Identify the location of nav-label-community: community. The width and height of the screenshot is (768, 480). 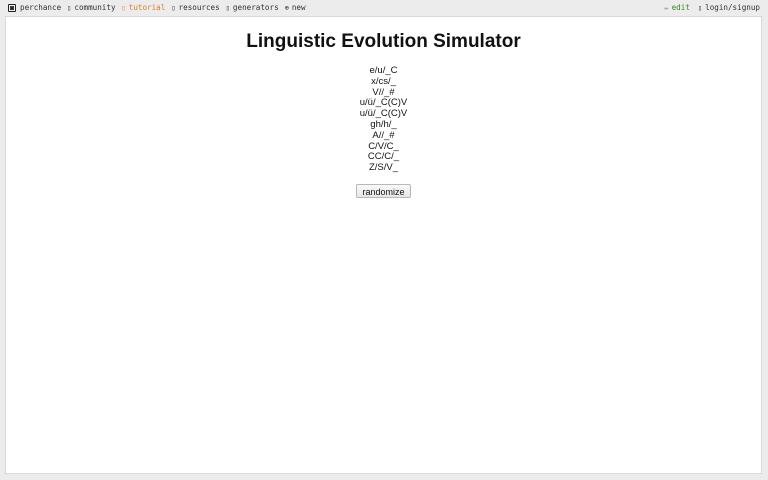
(95, 7).